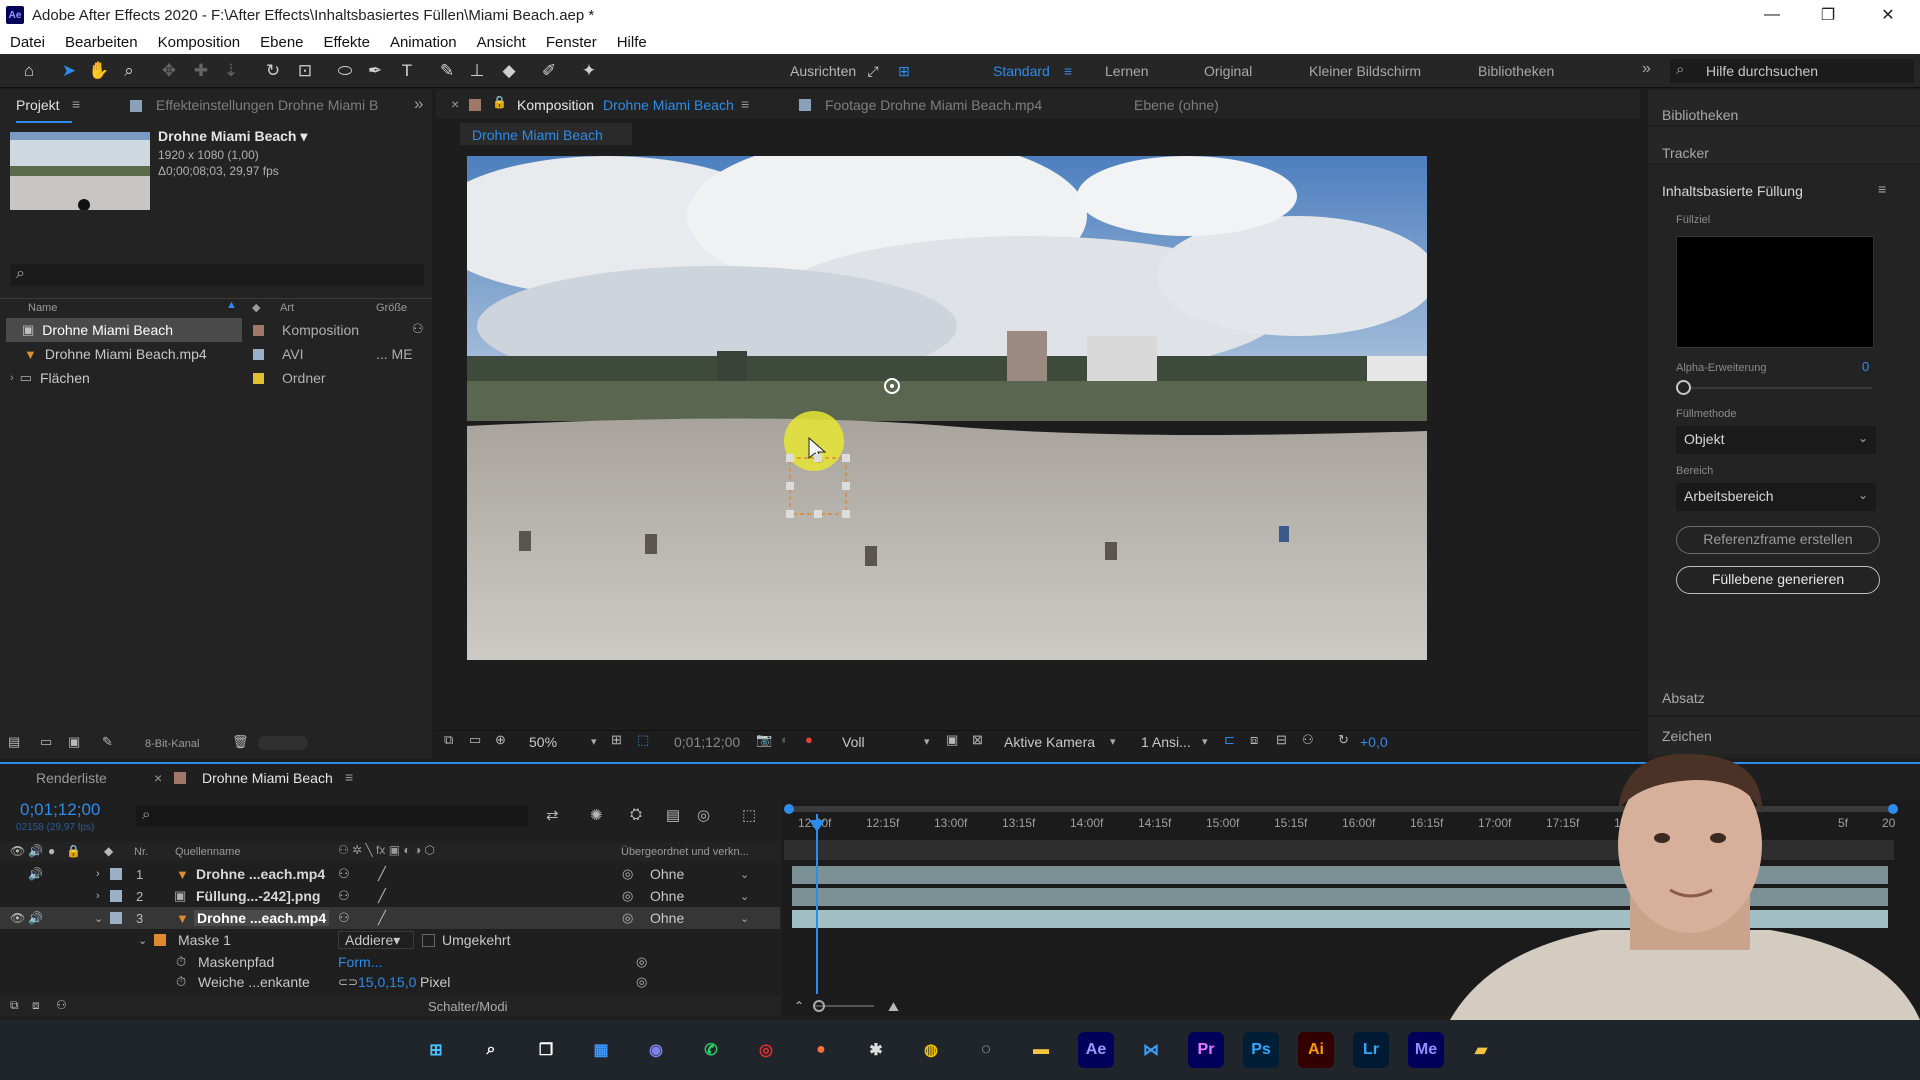 This screenshot has width=1920, height=1080. I want to click on toggle-switches-modes: Schalter/Modi, so click(467, 1006).